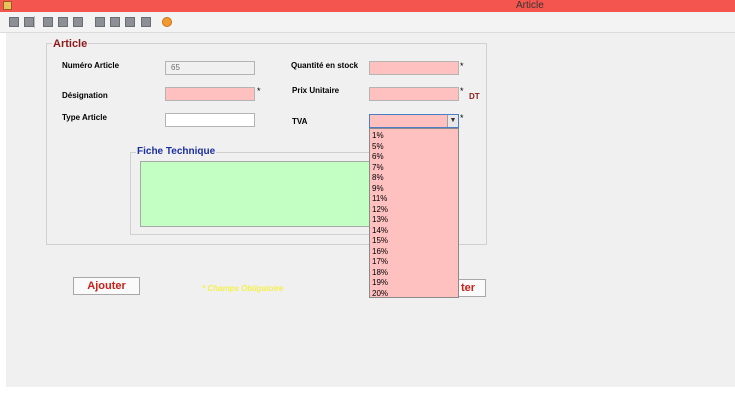 This screenshot has width=735, height=399. I want to click on window-title: Article, so click(530, 5).